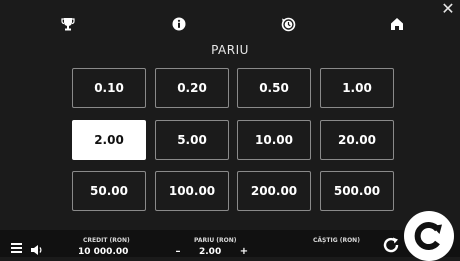 This screenshot has width=460, height=261. What do you see at coordinates (210, 252) in the screenshot?
I see `bet-value: 2.00` at bounding box center [210, 252].